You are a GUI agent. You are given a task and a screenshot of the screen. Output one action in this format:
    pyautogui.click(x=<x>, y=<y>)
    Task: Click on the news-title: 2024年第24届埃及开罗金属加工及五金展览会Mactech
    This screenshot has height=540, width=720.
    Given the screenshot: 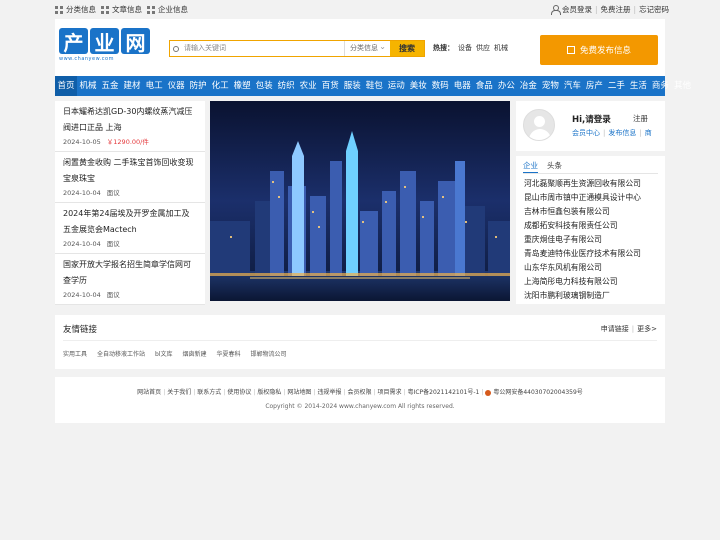 What is the action you would take?
    pyautogui.click(x=130, y=222)
    